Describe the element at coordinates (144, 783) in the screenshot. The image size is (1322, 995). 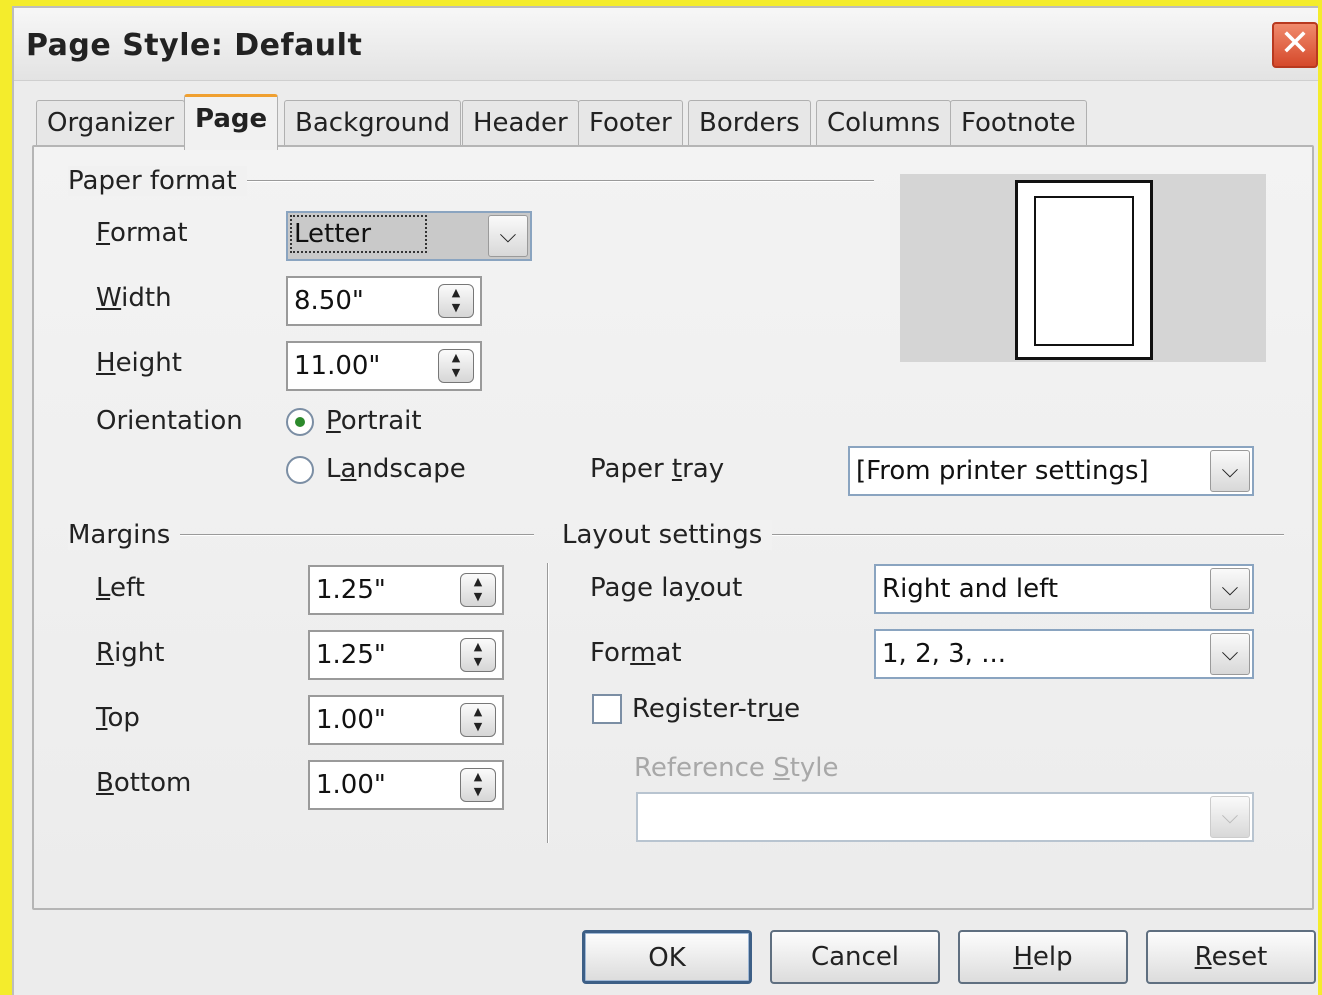
I see `bottom-margin-label: Bottom` at that location.